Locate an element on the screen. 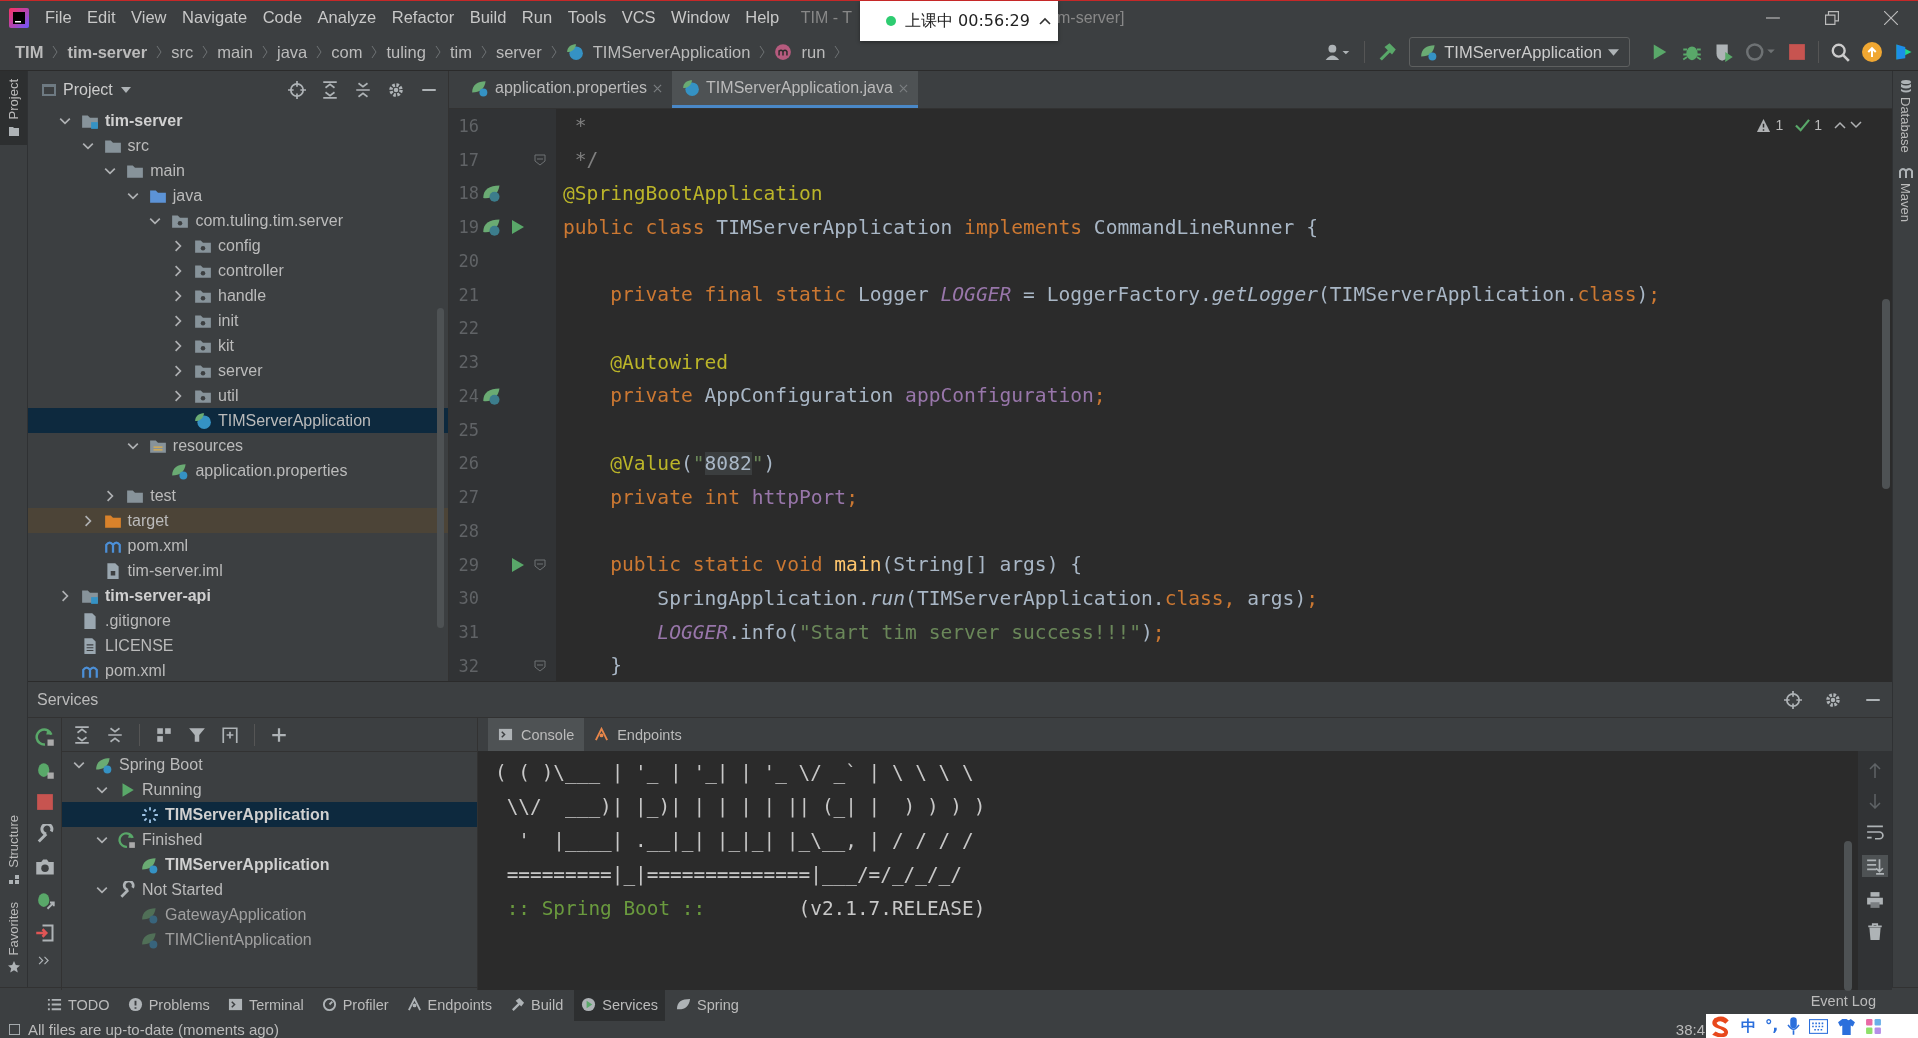 The image size is (1918, 1038). tree-row: main is located at coordinates (238, 170).